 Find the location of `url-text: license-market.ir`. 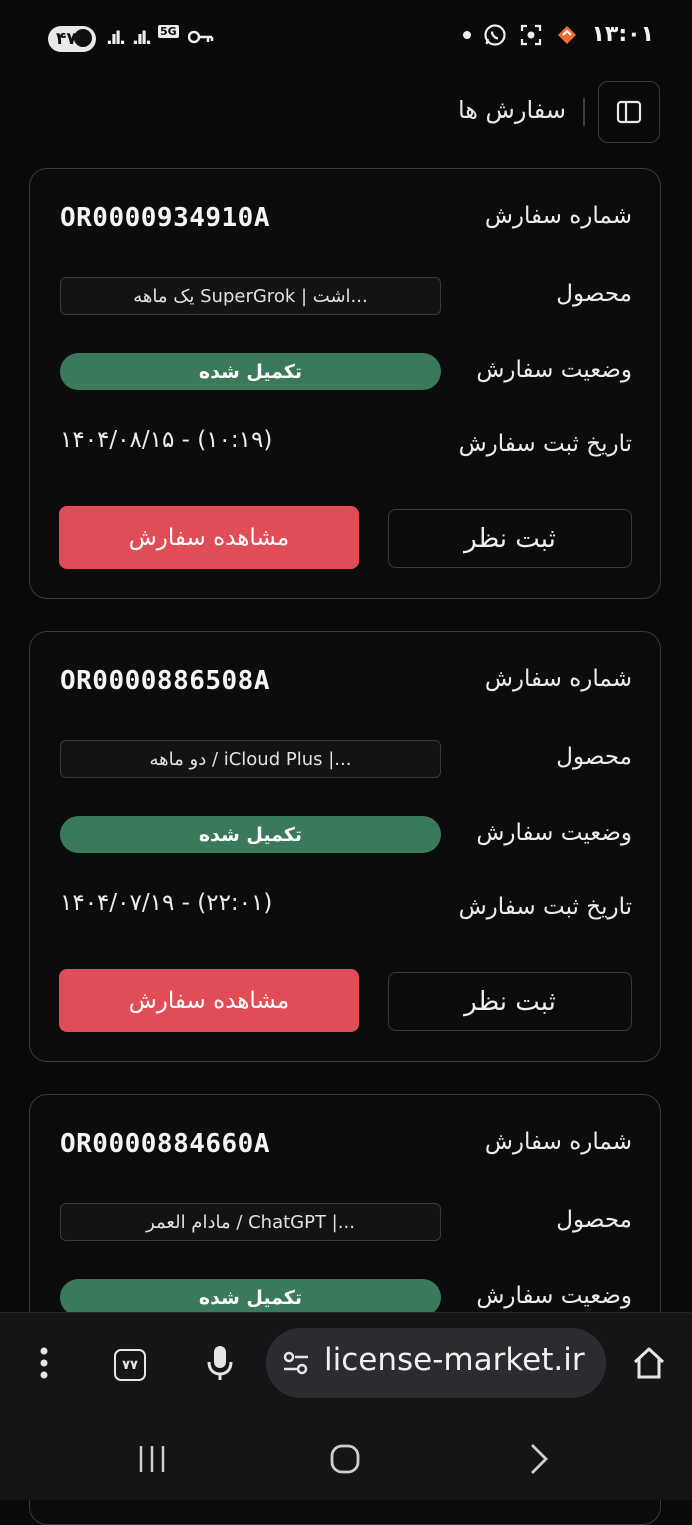

url-text: license-market.ir is located at coordinates (454, 1360).